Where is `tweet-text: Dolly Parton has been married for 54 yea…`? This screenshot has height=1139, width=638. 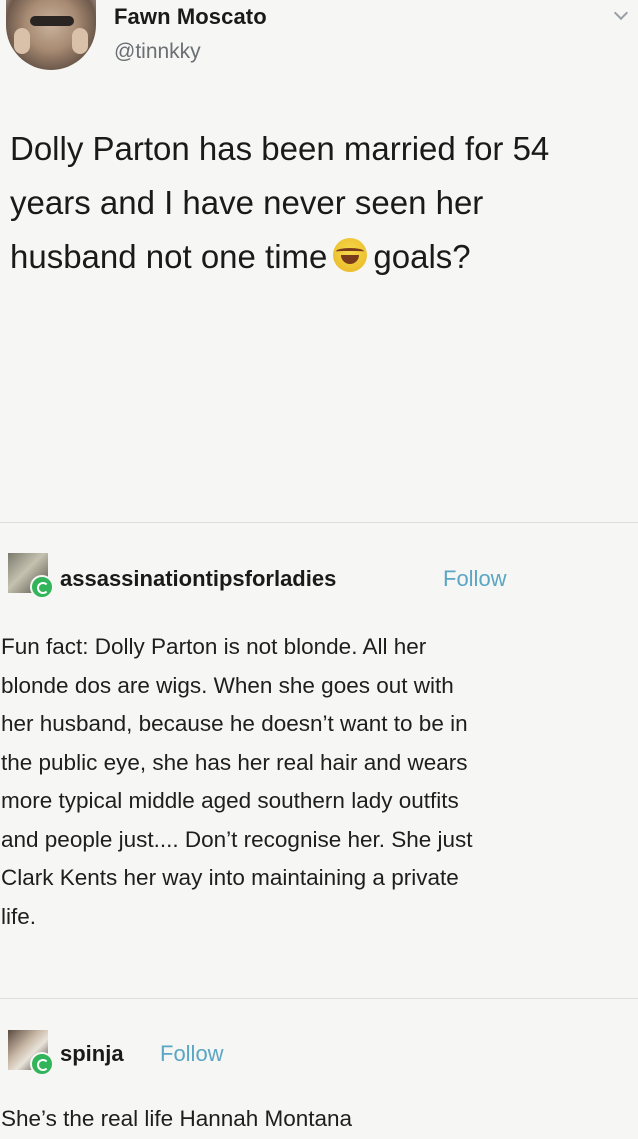 tweet-text: Dolly Parton has been married for 54 yea… is located at coordinates (320, 203).